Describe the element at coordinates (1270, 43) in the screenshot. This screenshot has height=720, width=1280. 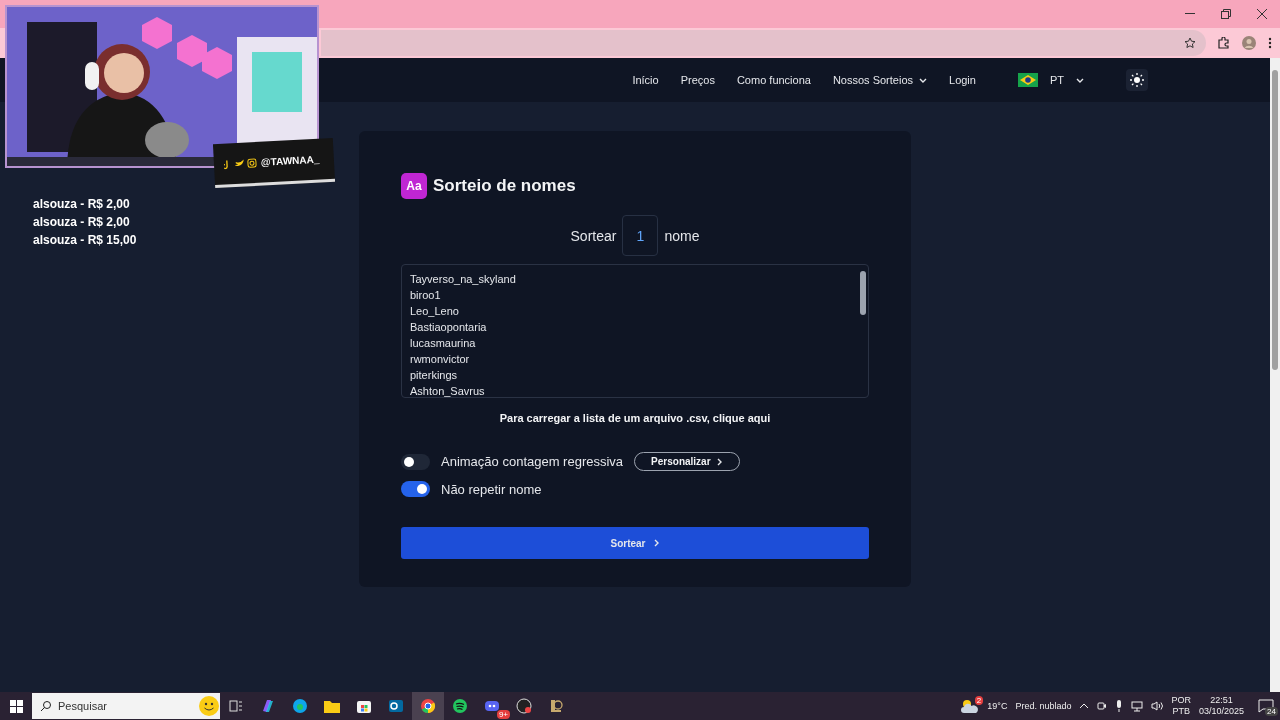
I see `menu-icon` at that location.